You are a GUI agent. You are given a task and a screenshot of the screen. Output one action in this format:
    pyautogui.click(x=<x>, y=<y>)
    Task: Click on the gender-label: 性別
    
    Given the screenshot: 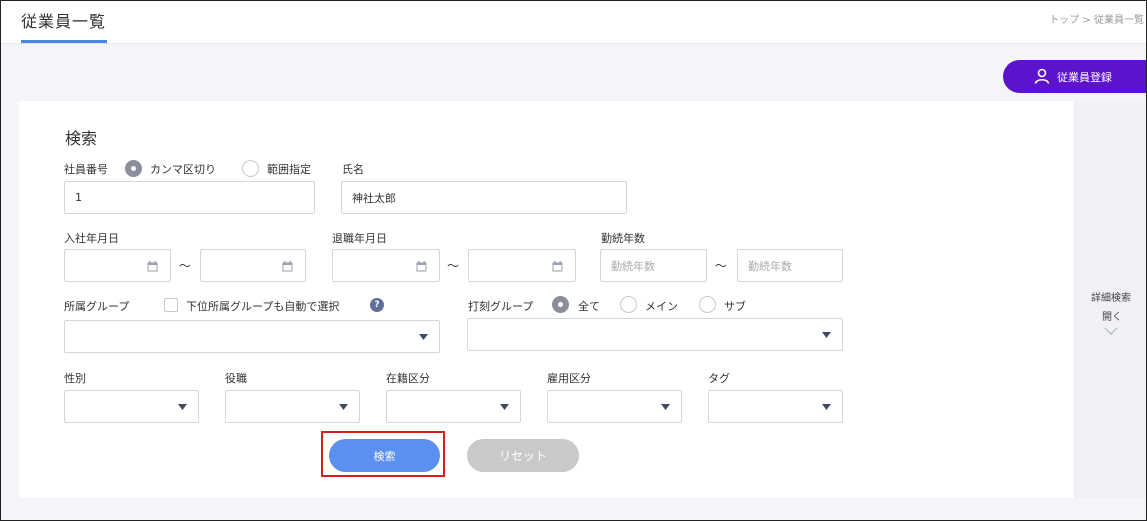 What is the action you would take?
    pyautogui.click(x=75, y=378)
    